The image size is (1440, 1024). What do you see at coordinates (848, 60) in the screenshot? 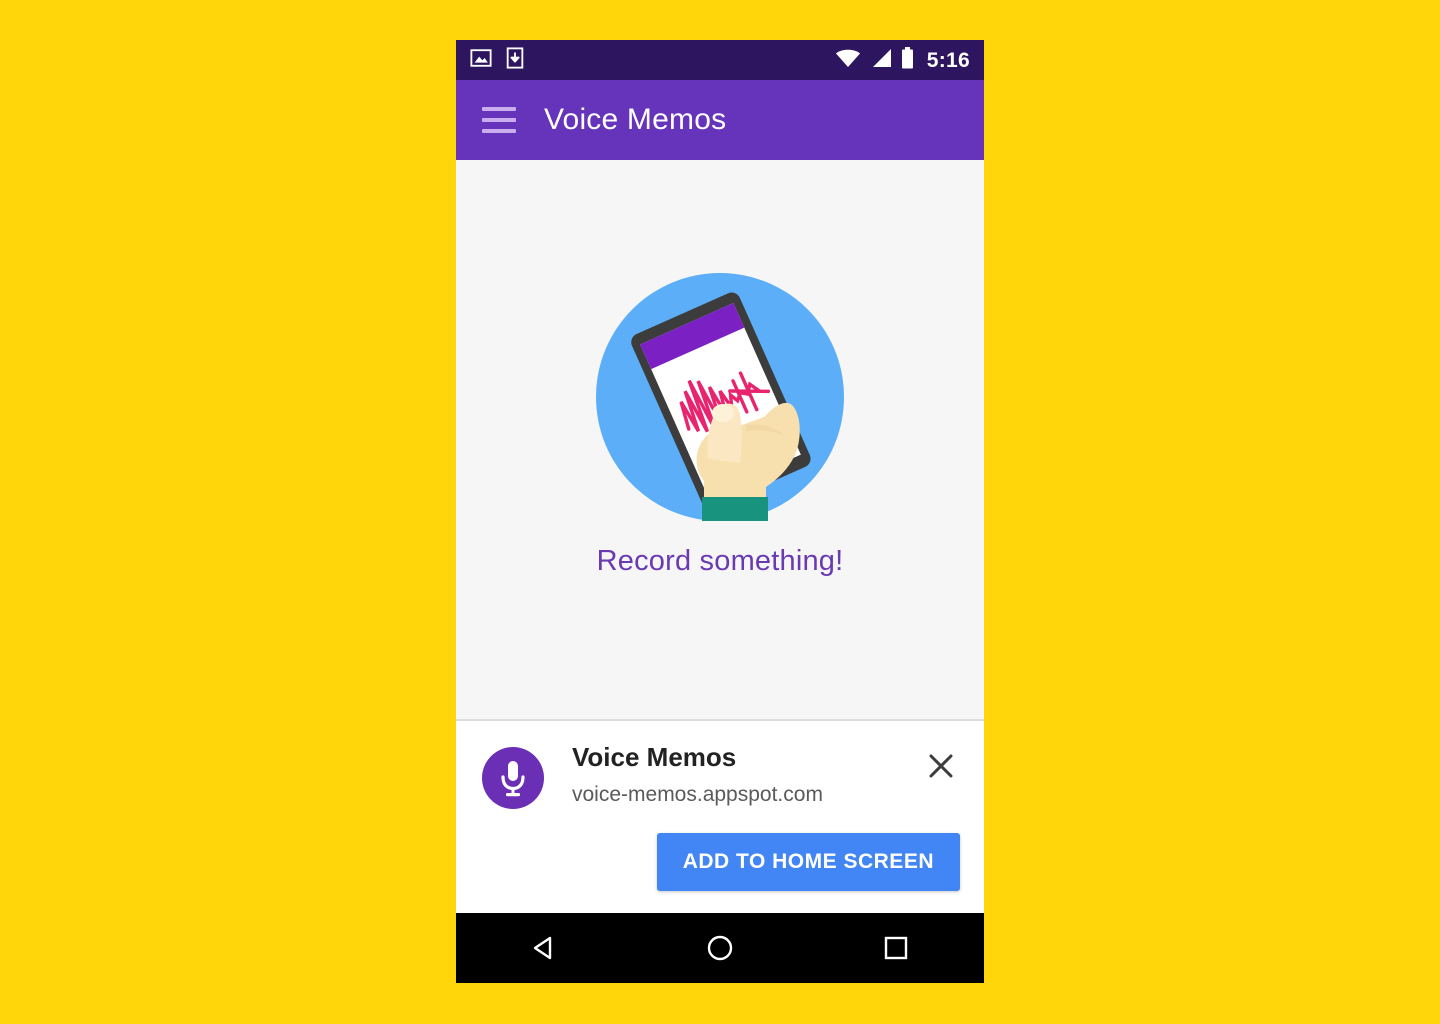
I see `wifi-icon` at bounding box center [848, 60].